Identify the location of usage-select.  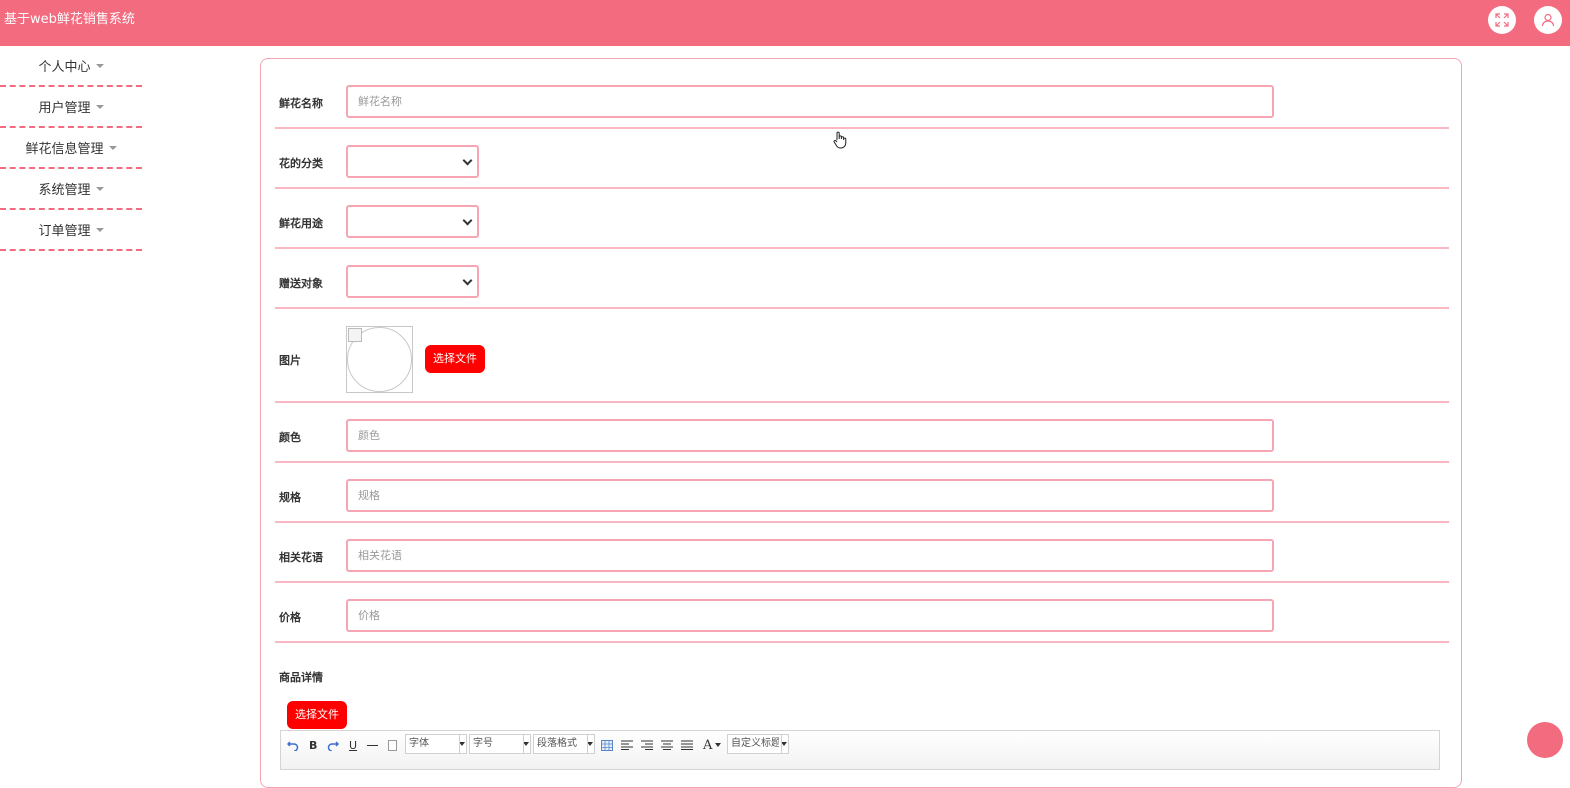
(412, 221).